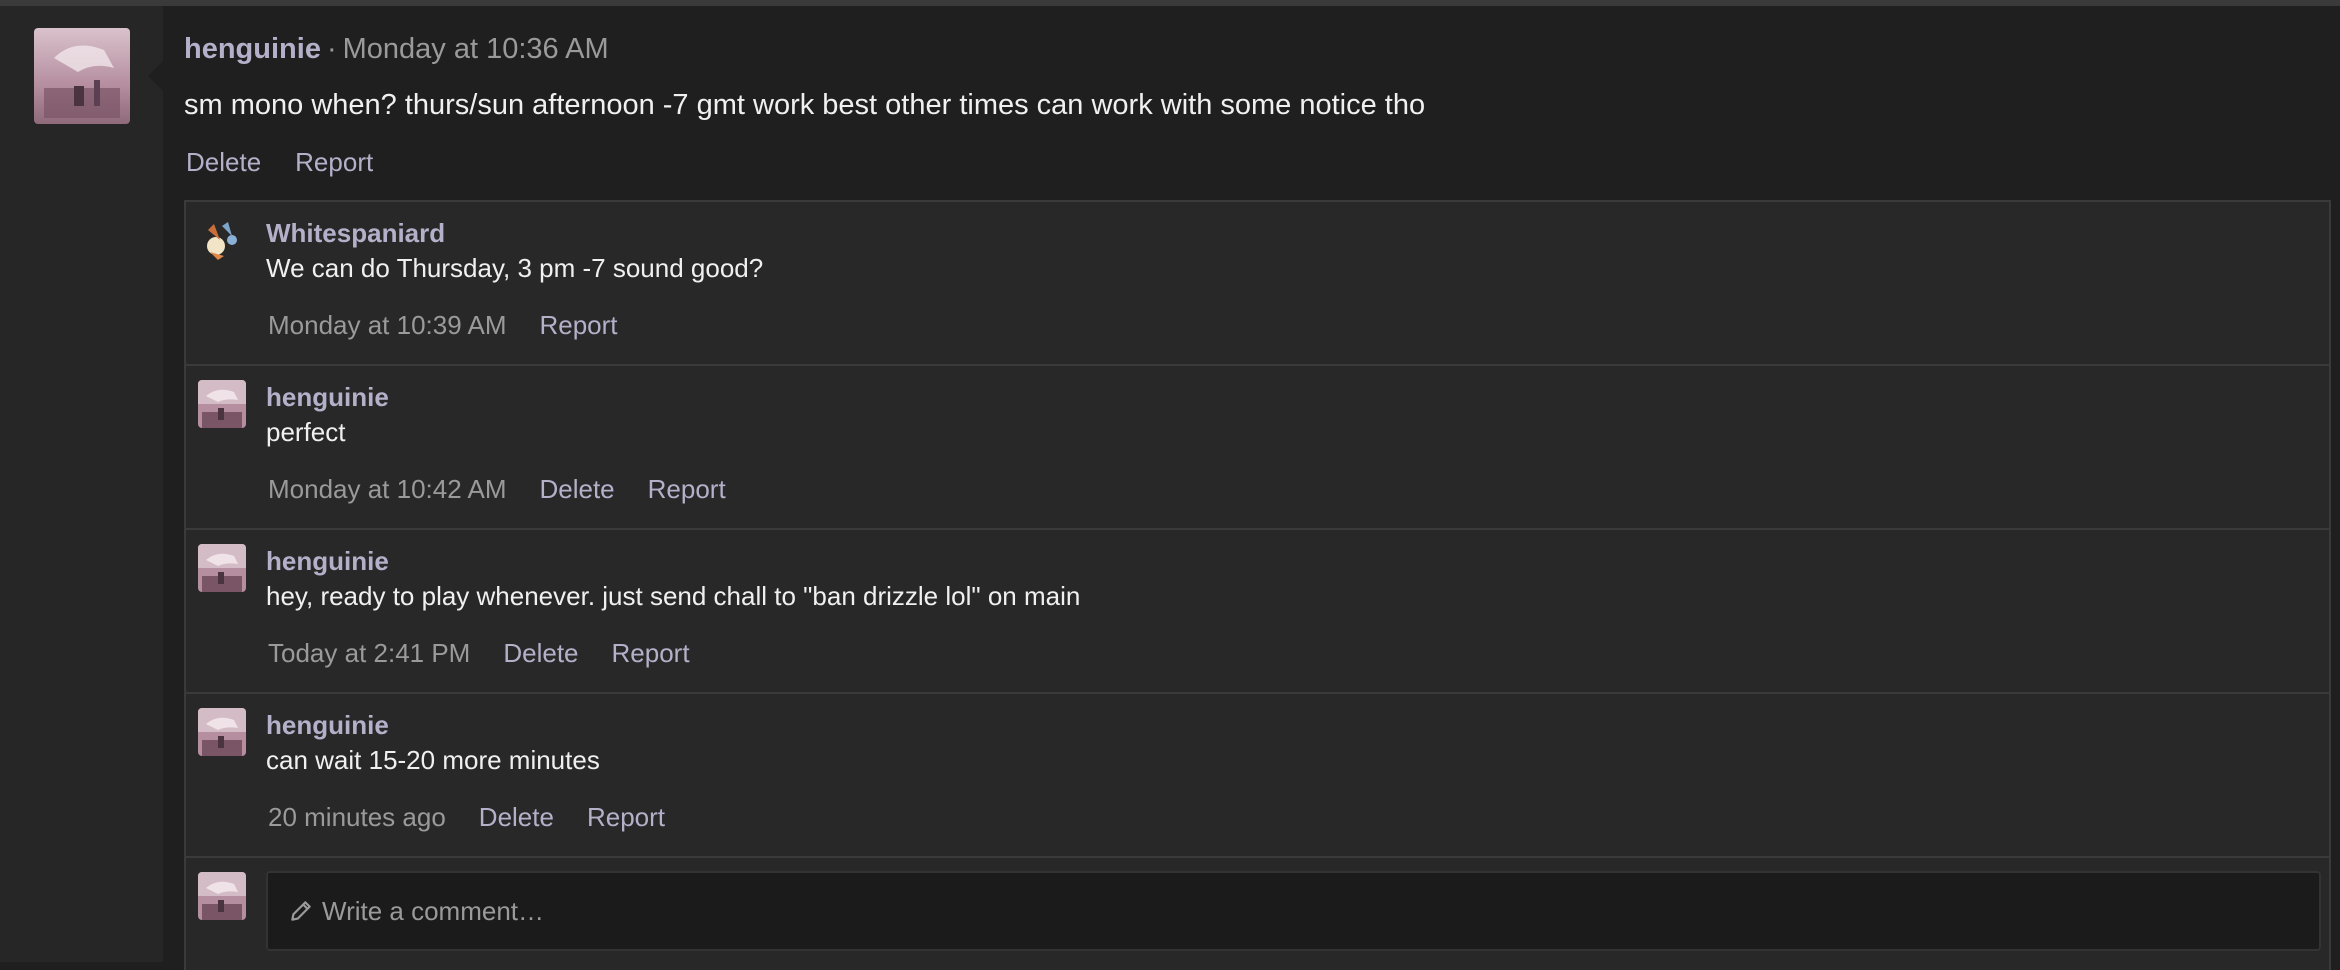 The height and width of the screenshot is (970, 2340). What do you see at coordinates (369, 653) in the screenshot?
I see `comment-time: Today at 2:41 PM` at bounding box center [369, 653].